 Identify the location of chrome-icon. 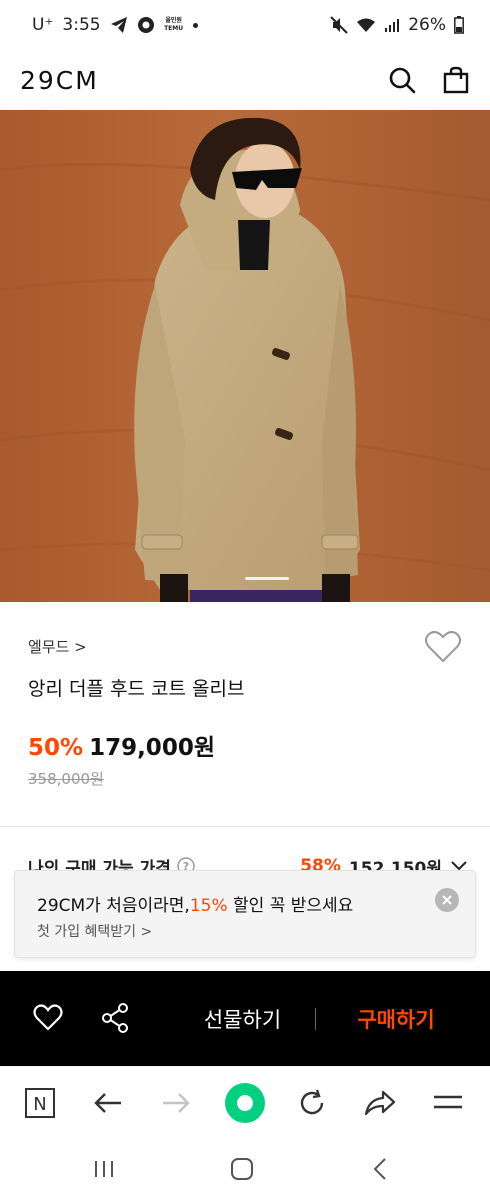
(145, 25).